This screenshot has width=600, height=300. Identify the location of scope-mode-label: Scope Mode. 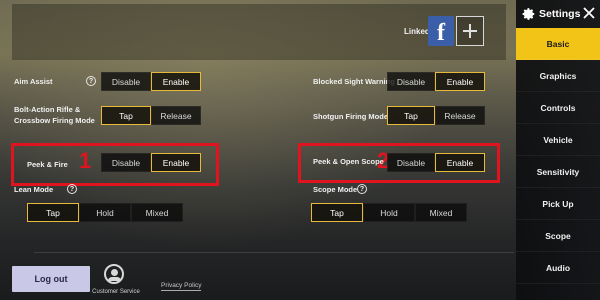
(335, 189).